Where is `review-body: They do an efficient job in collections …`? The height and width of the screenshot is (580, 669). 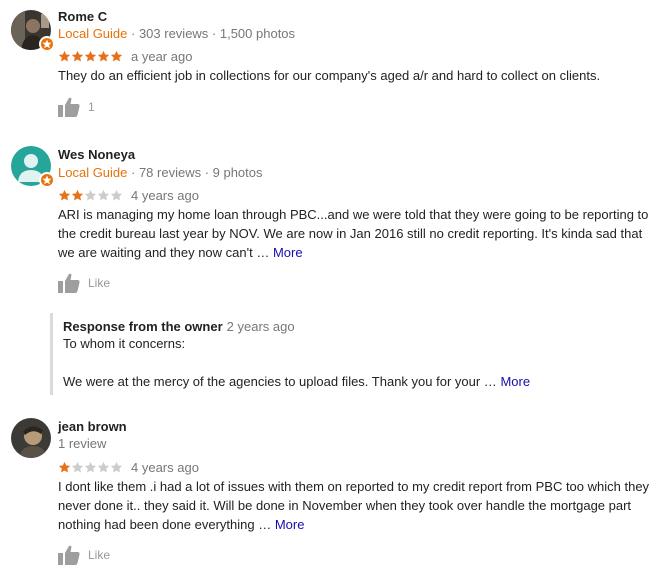
review-body: They do an efficient job in collections … is located at coordinates (329, 75).